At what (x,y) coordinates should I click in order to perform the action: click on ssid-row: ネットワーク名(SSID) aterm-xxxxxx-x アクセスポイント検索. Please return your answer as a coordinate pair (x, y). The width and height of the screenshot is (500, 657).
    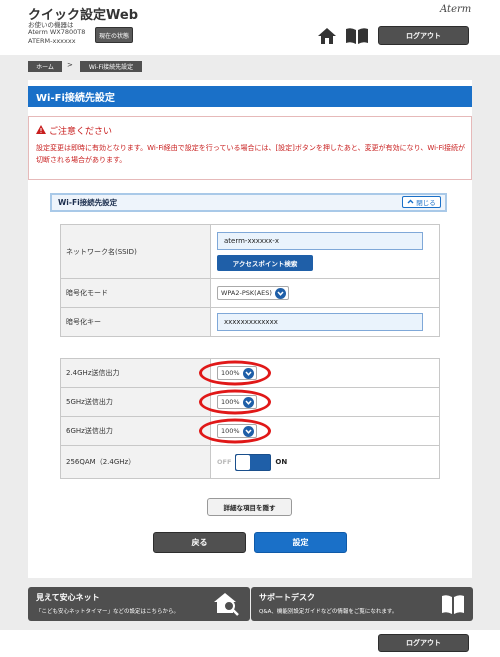
    Looking at the image, I should click on (250, 251).